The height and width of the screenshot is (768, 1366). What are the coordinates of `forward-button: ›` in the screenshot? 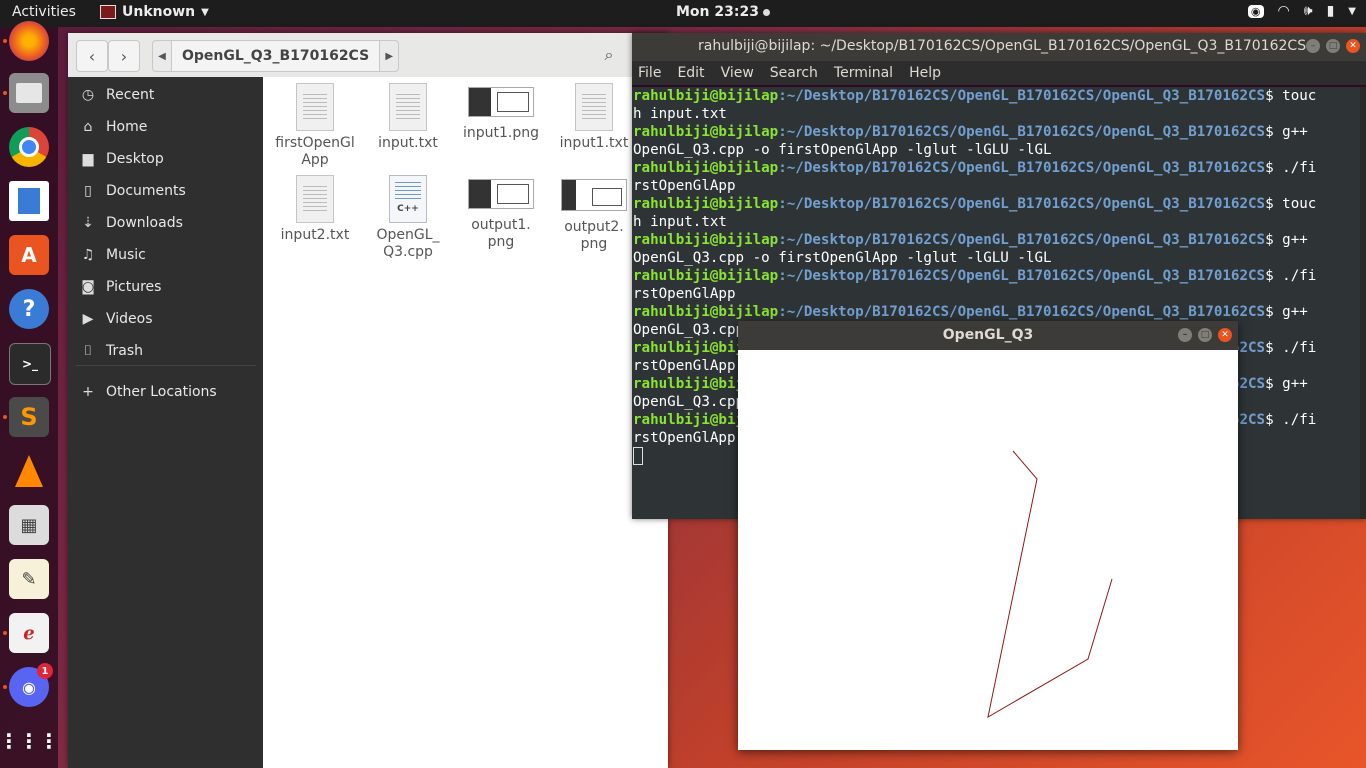 It's located at (124, 56).